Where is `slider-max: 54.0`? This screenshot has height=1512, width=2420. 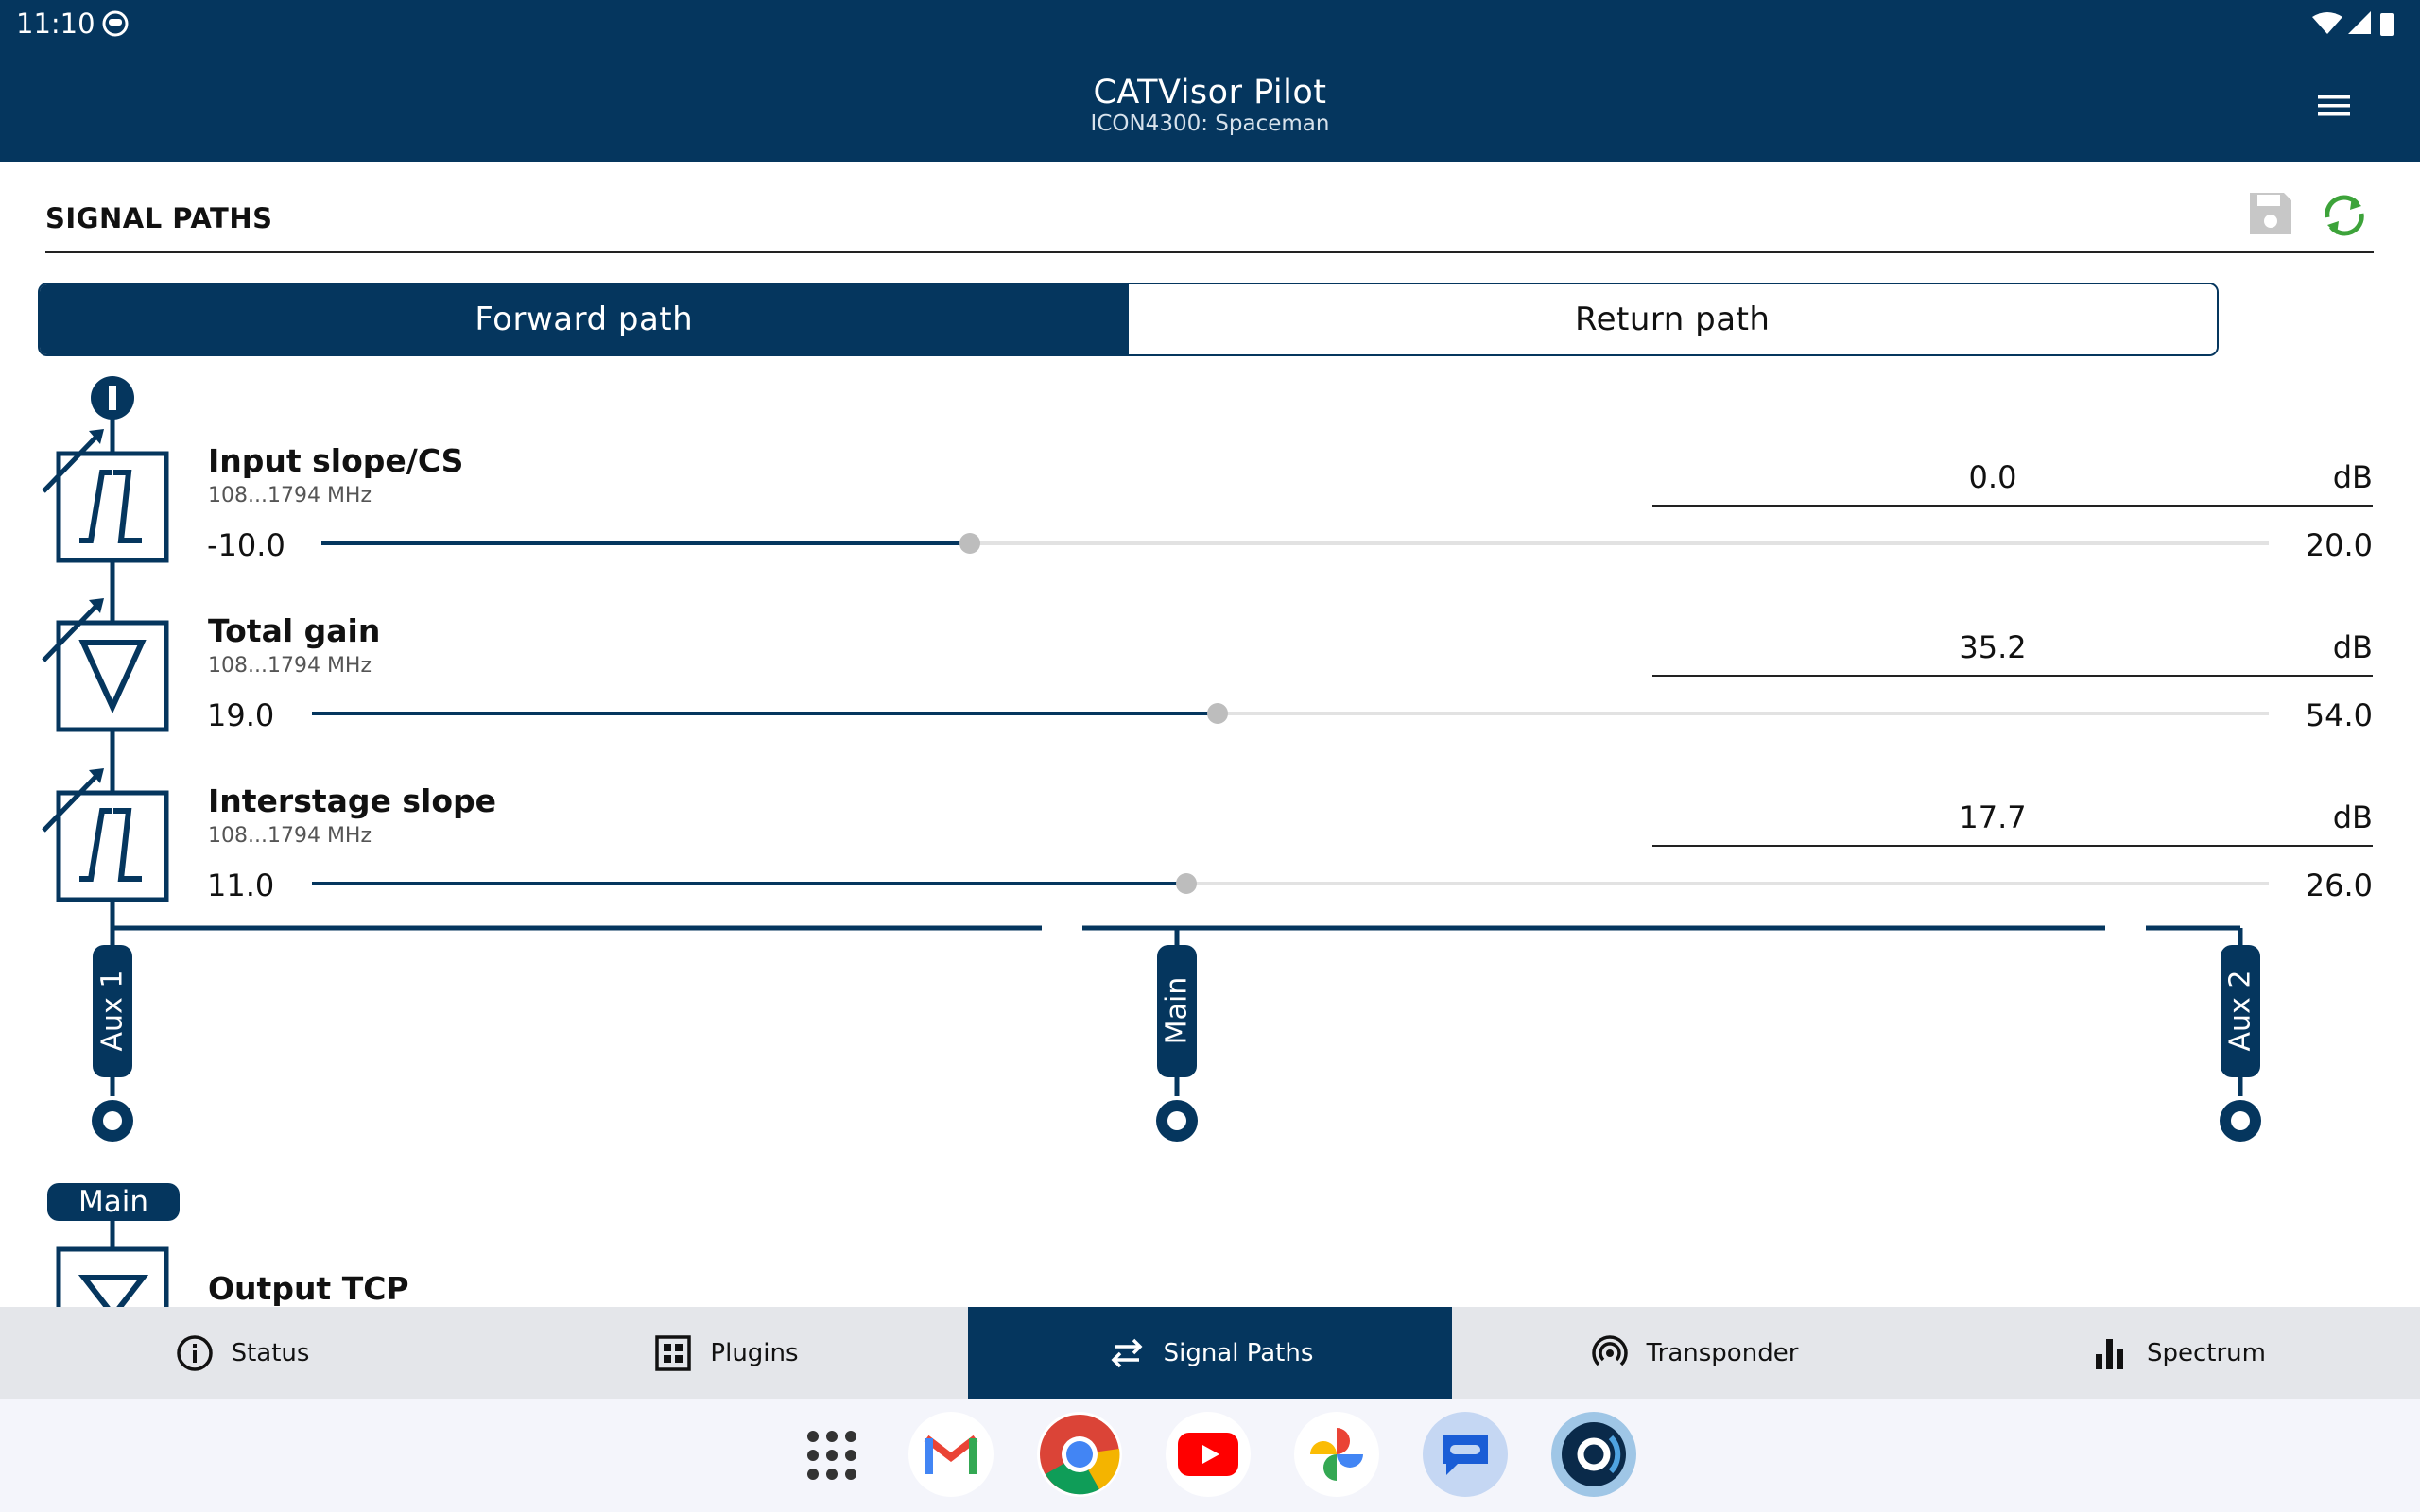 slider-max: 54.0 is located at coordinates (2339, 715).